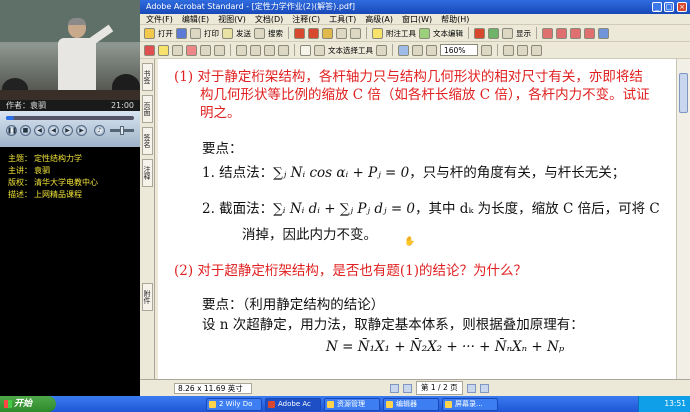 The image size is (690, 412). I want to click on zoom-out-icon, so click(417, 50).